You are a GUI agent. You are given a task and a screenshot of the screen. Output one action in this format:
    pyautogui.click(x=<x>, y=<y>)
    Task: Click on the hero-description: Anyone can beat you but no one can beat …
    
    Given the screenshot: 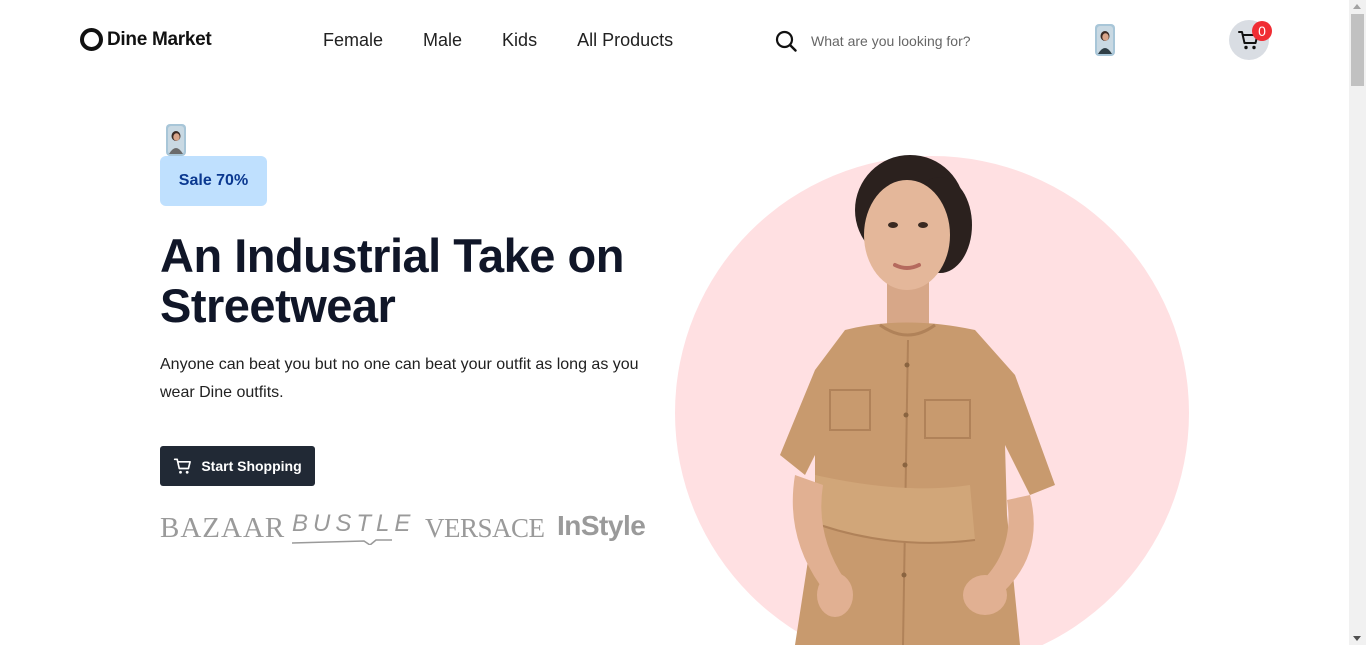 What is the action you would take?
    pyautogui.click(x=399, y=378)
    